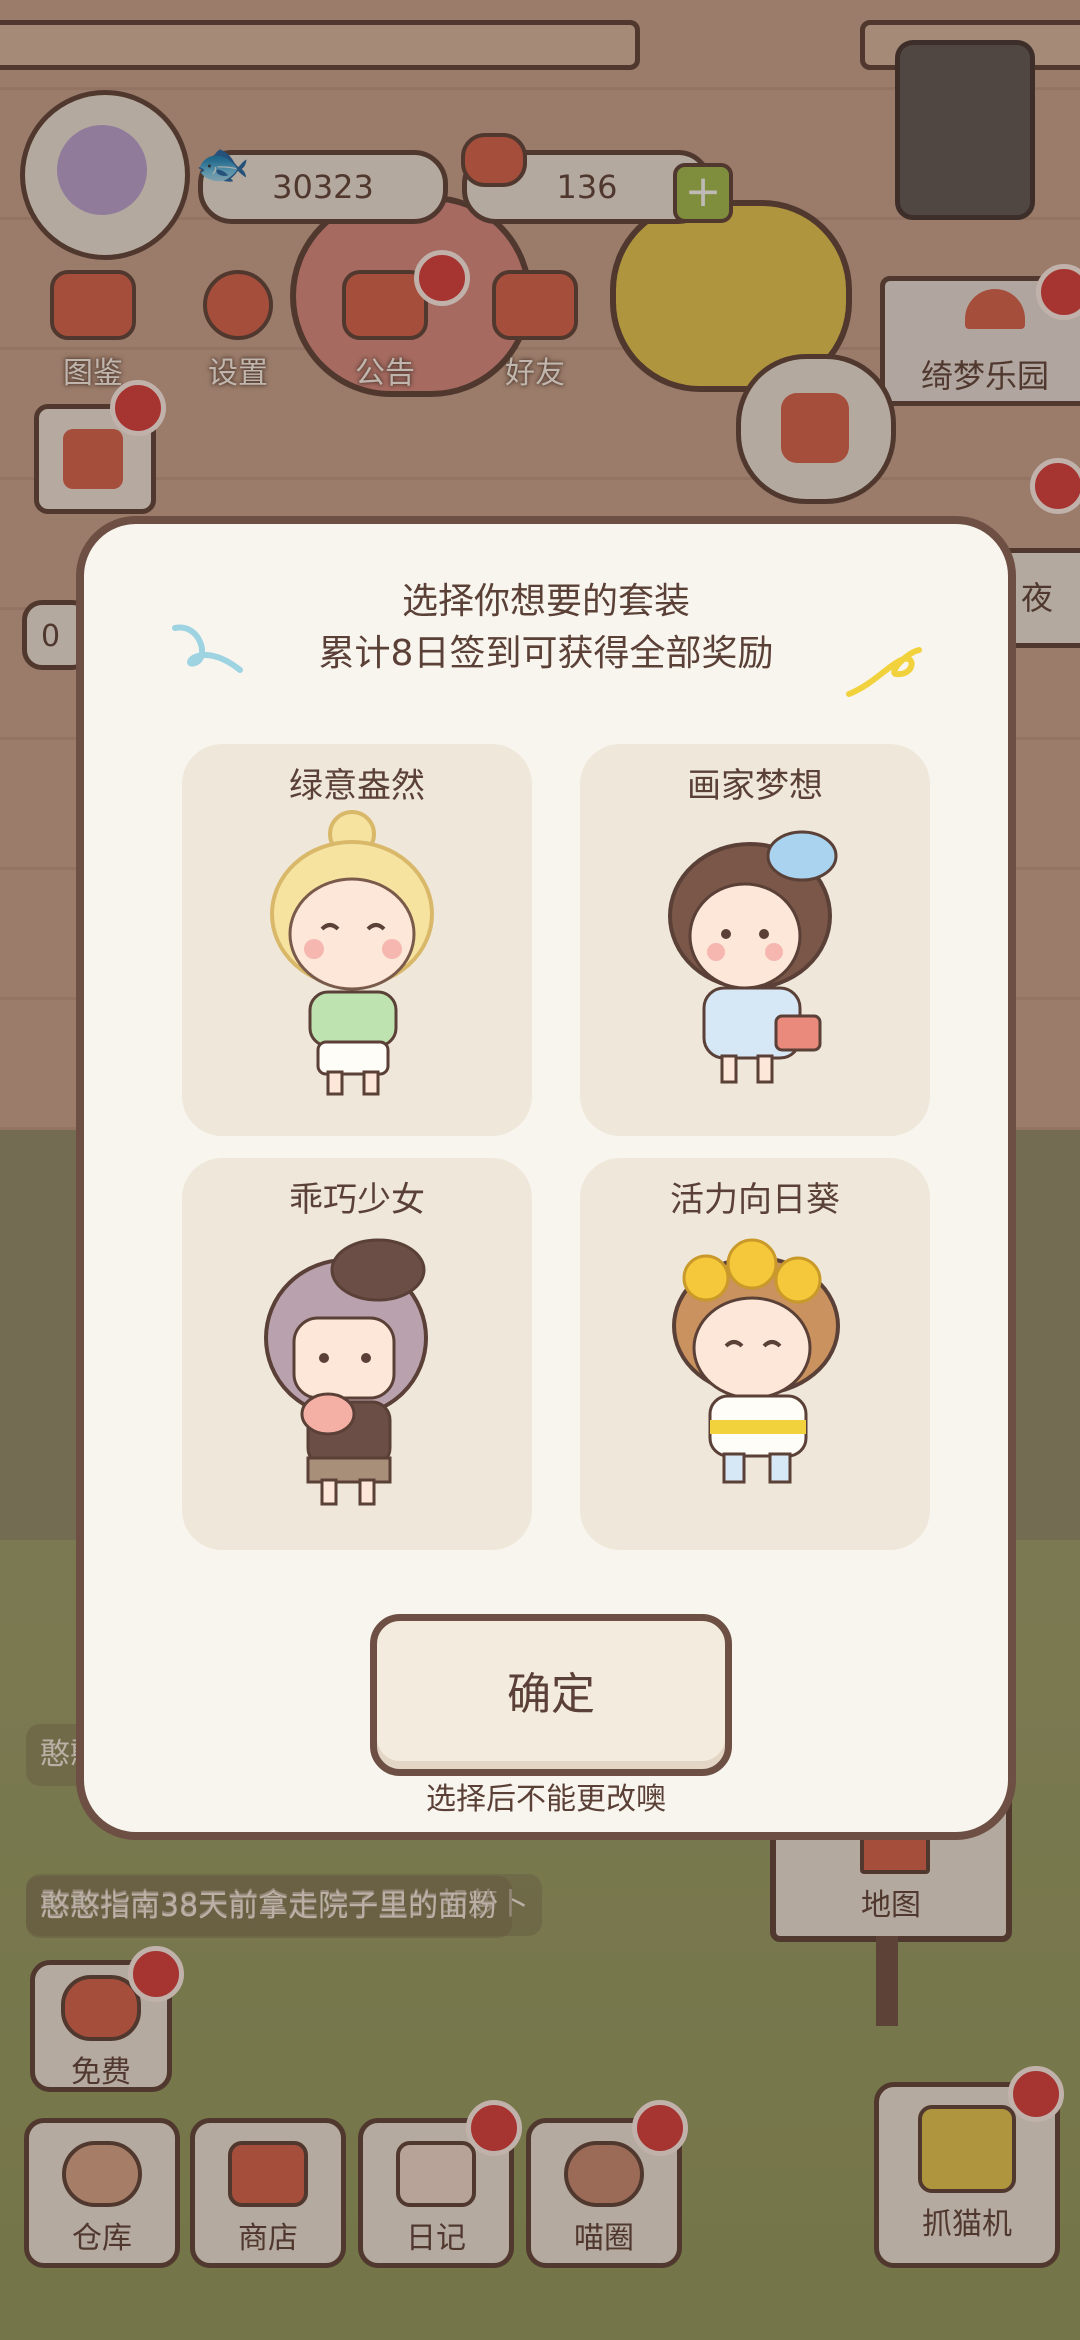  I want to click on sunflower-character-icon, so click(756, 1361).